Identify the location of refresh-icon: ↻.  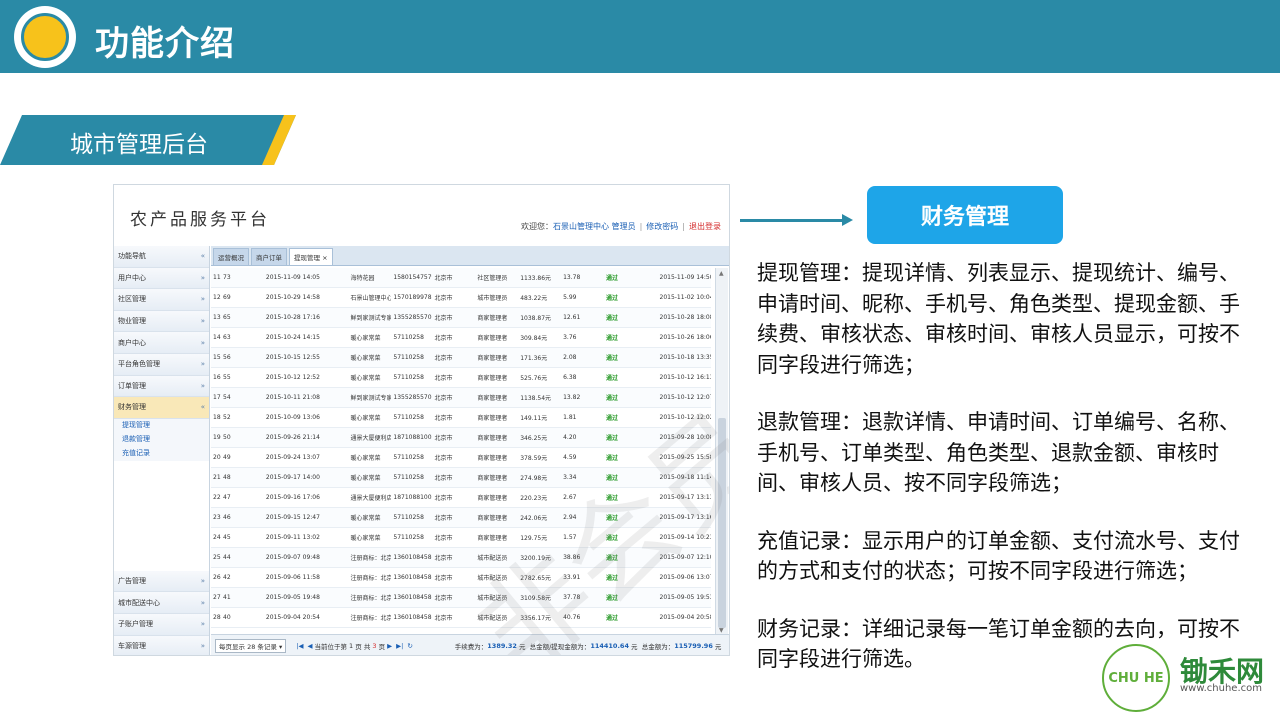
(409, 646).